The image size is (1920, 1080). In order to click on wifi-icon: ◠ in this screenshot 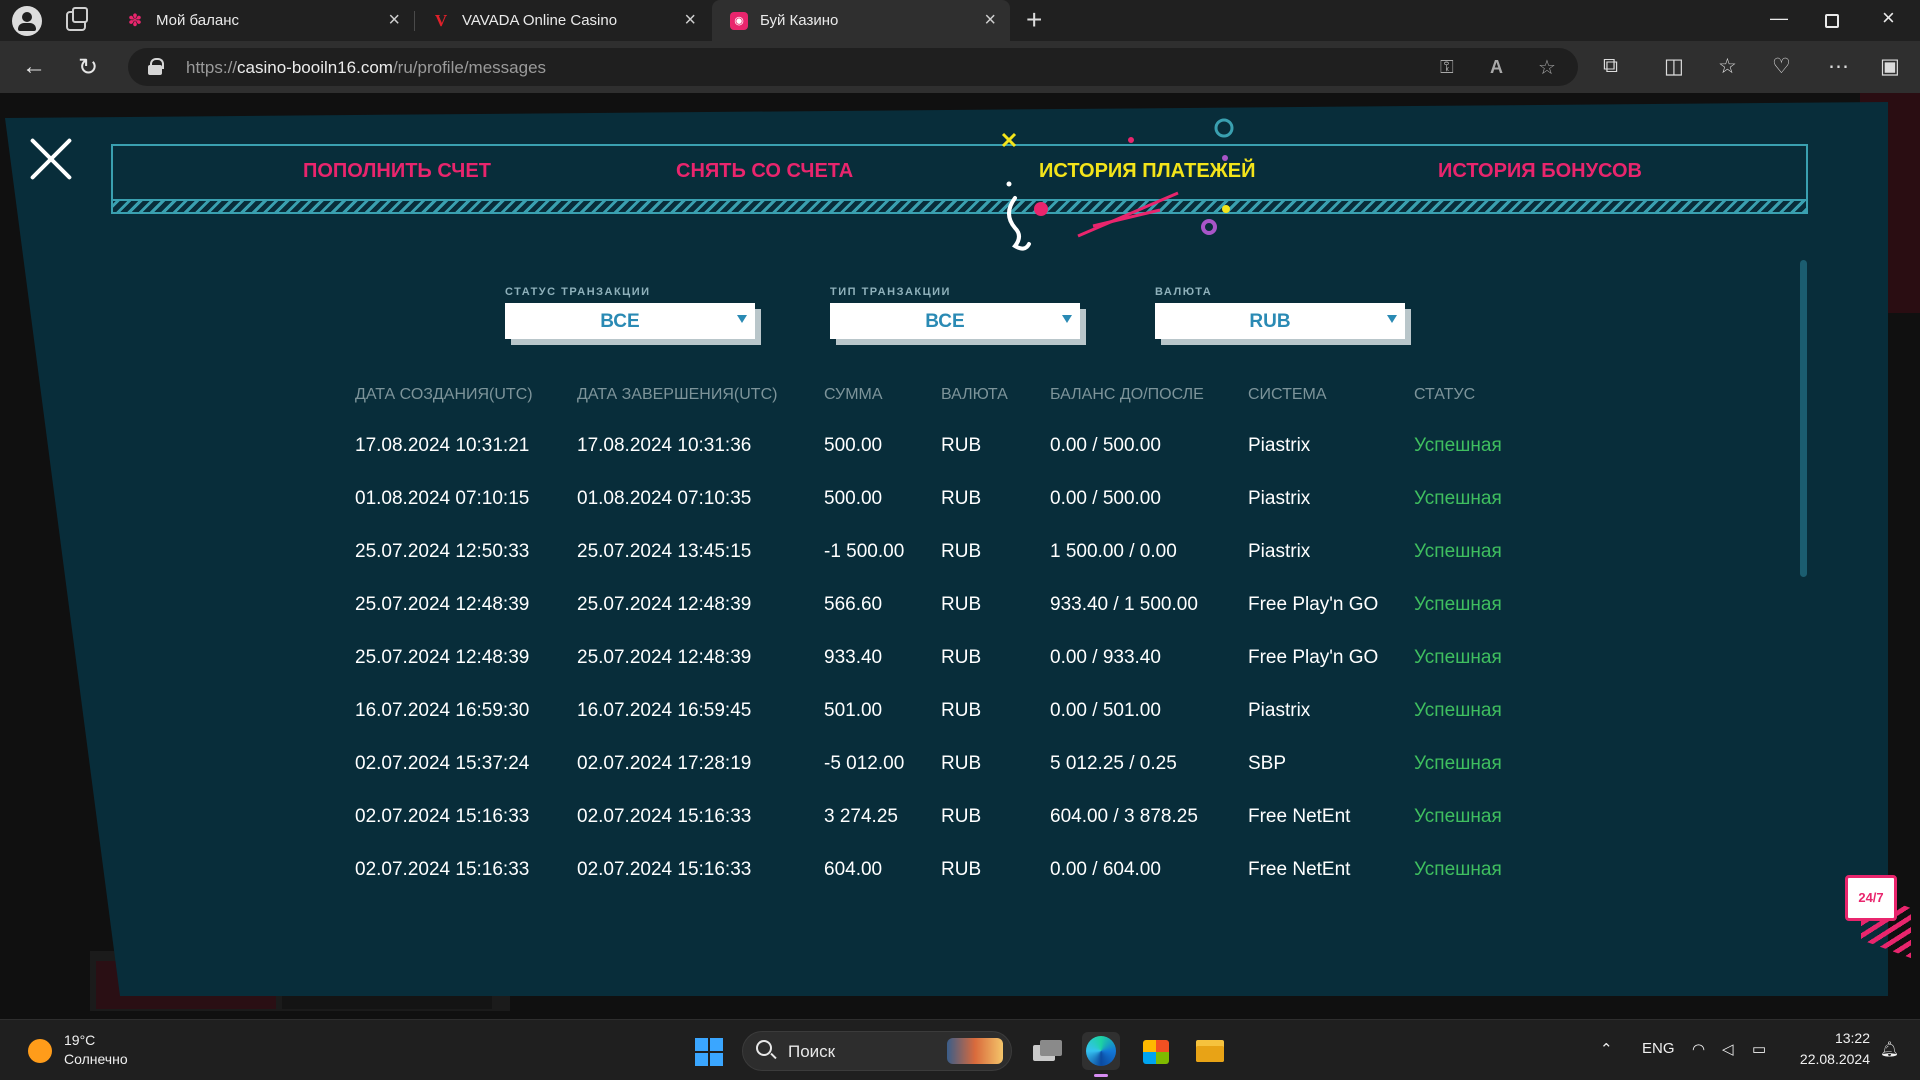, I will do `click(1698, 1049)`.